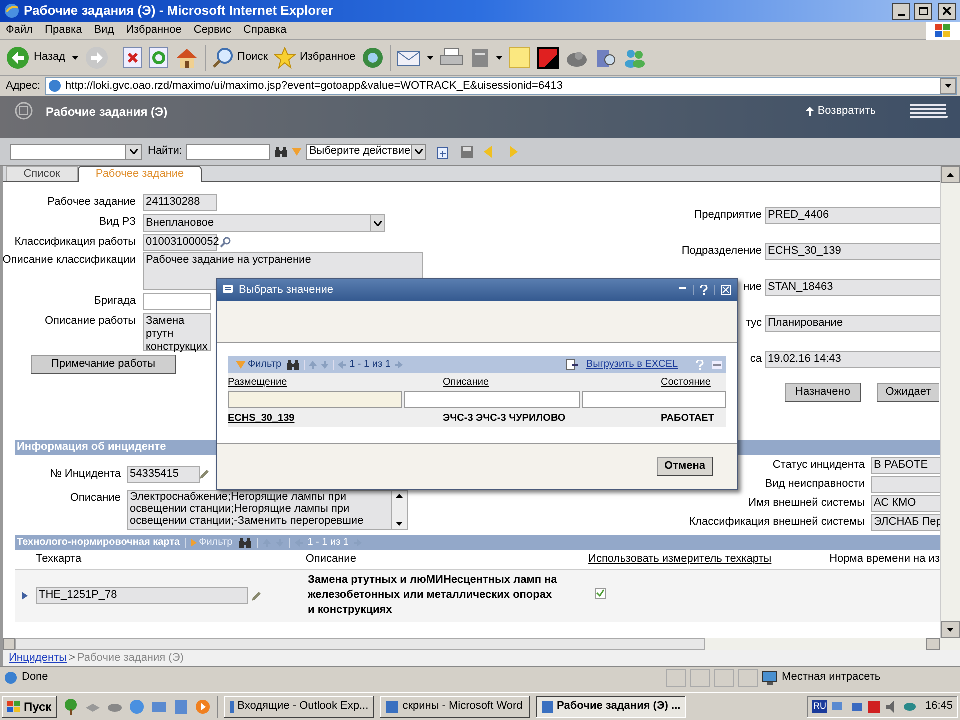 The image size is (960, 720). What do you see at coordinates (154, 30) in the screenshot?
I see `menu-item: Избранное` at bounding box center [154, 30].